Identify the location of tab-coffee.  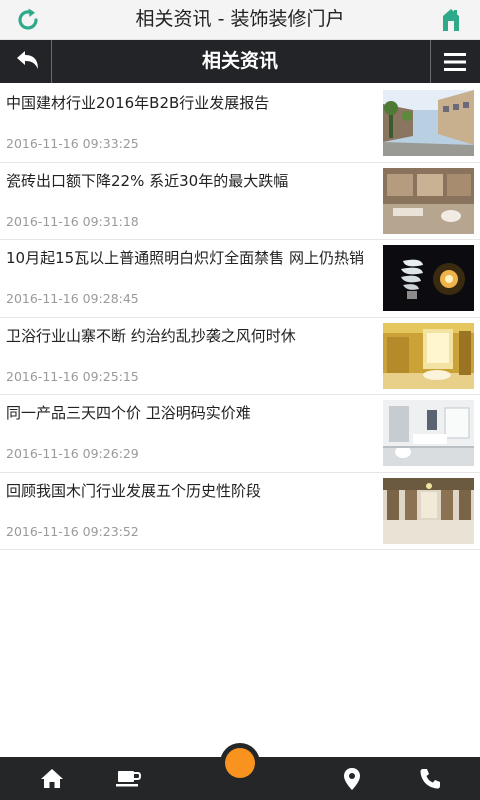
(128, 778).